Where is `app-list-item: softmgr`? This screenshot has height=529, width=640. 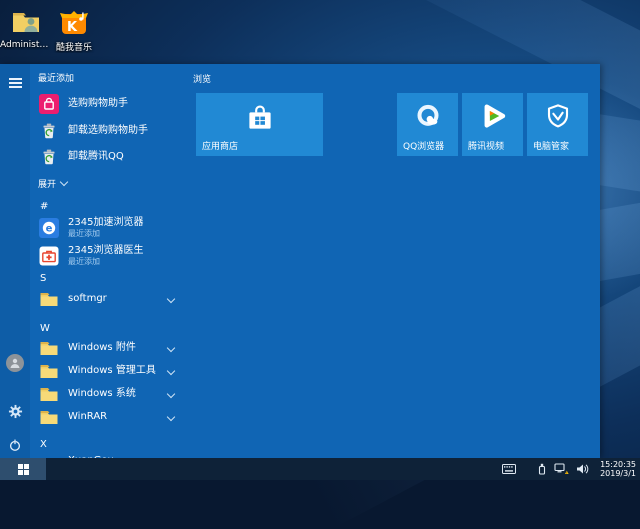
app-list-item: softmgr is located at coordinates (109, 299).